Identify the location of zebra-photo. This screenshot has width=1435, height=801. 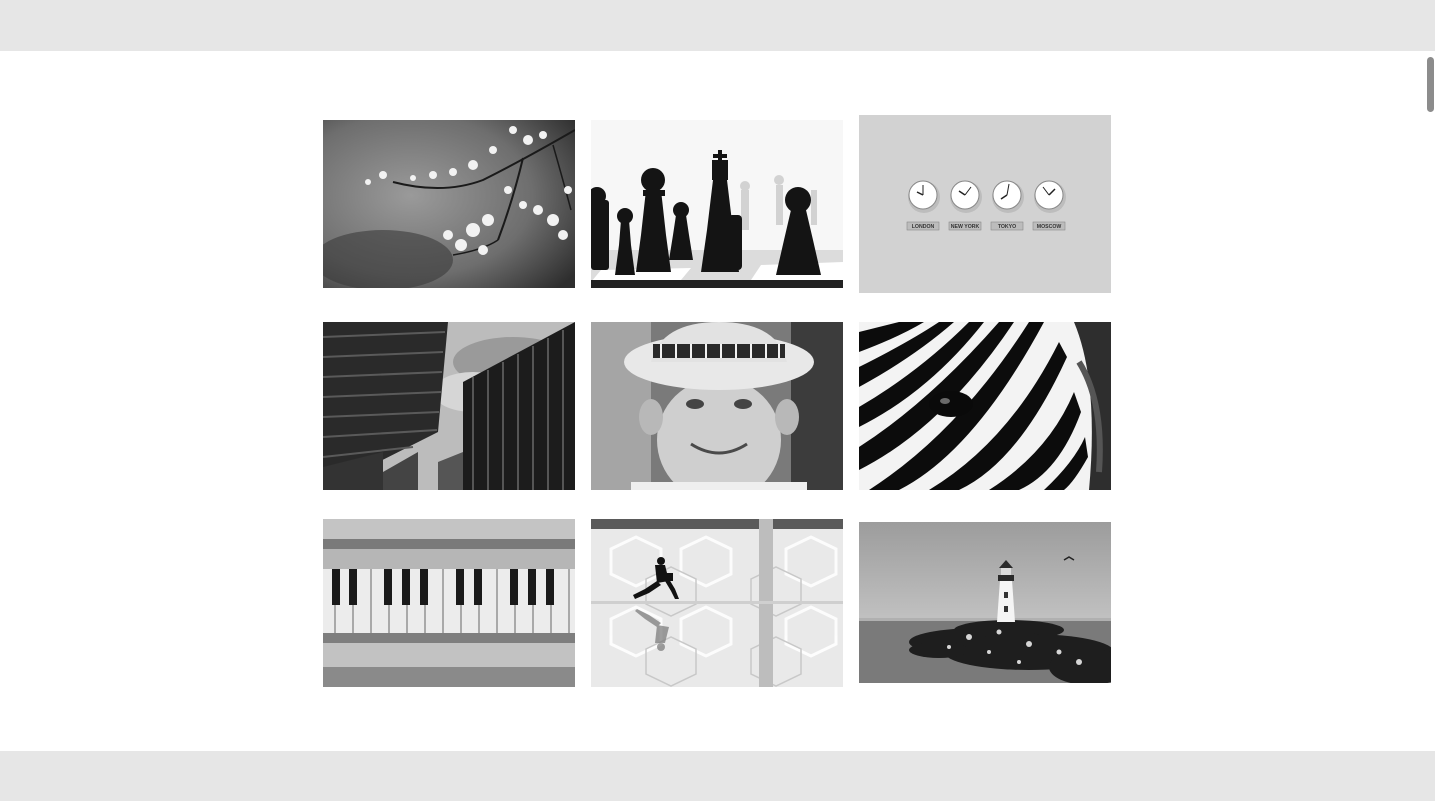
(985, 406).